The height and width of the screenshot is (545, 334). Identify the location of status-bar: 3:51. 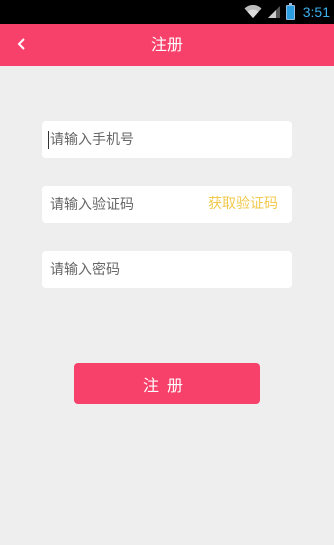
(167, 12).